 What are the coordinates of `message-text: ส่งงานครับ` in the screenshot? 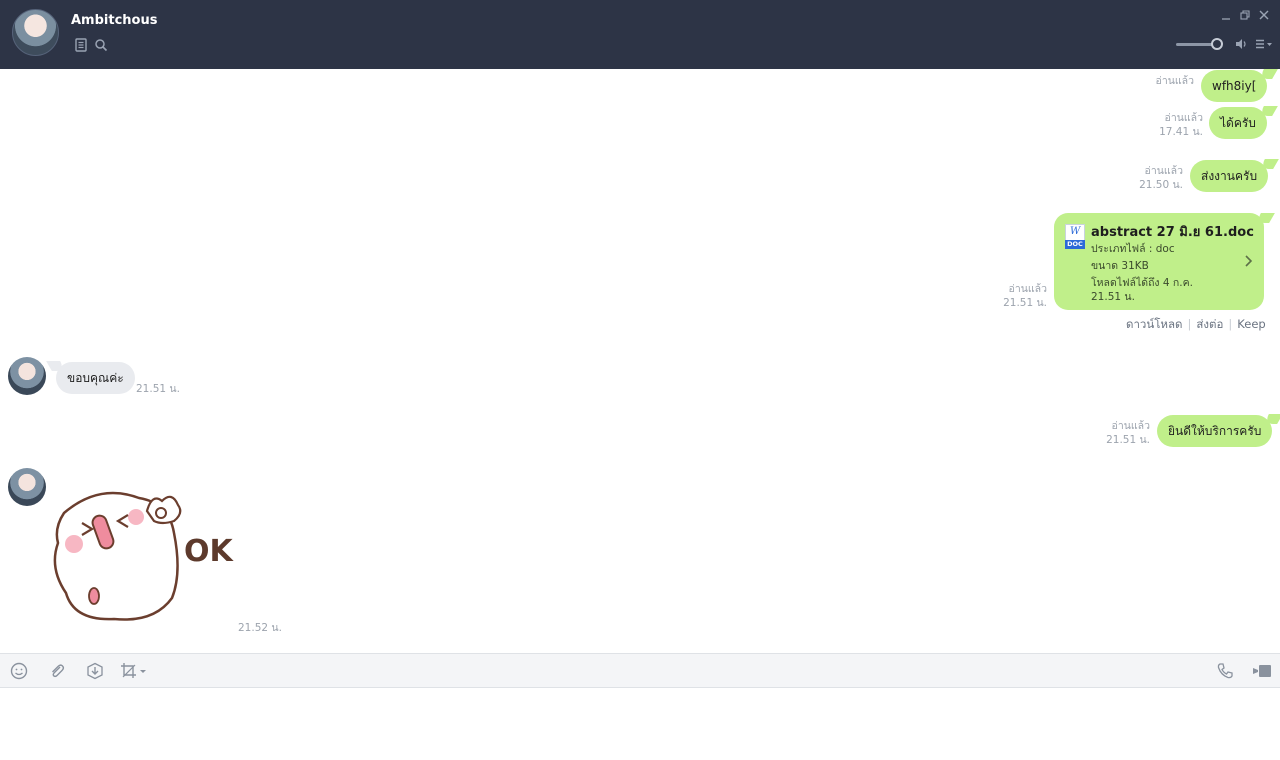 It's located at (1229, 175).